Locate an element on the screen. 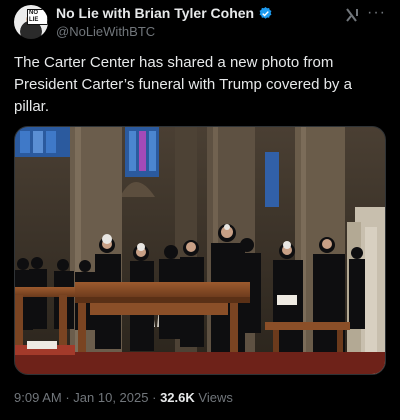 The height and width of the screenshot is (420, 400). author-handle: @NoLieWithBTC is located at coordinates (105, 31).